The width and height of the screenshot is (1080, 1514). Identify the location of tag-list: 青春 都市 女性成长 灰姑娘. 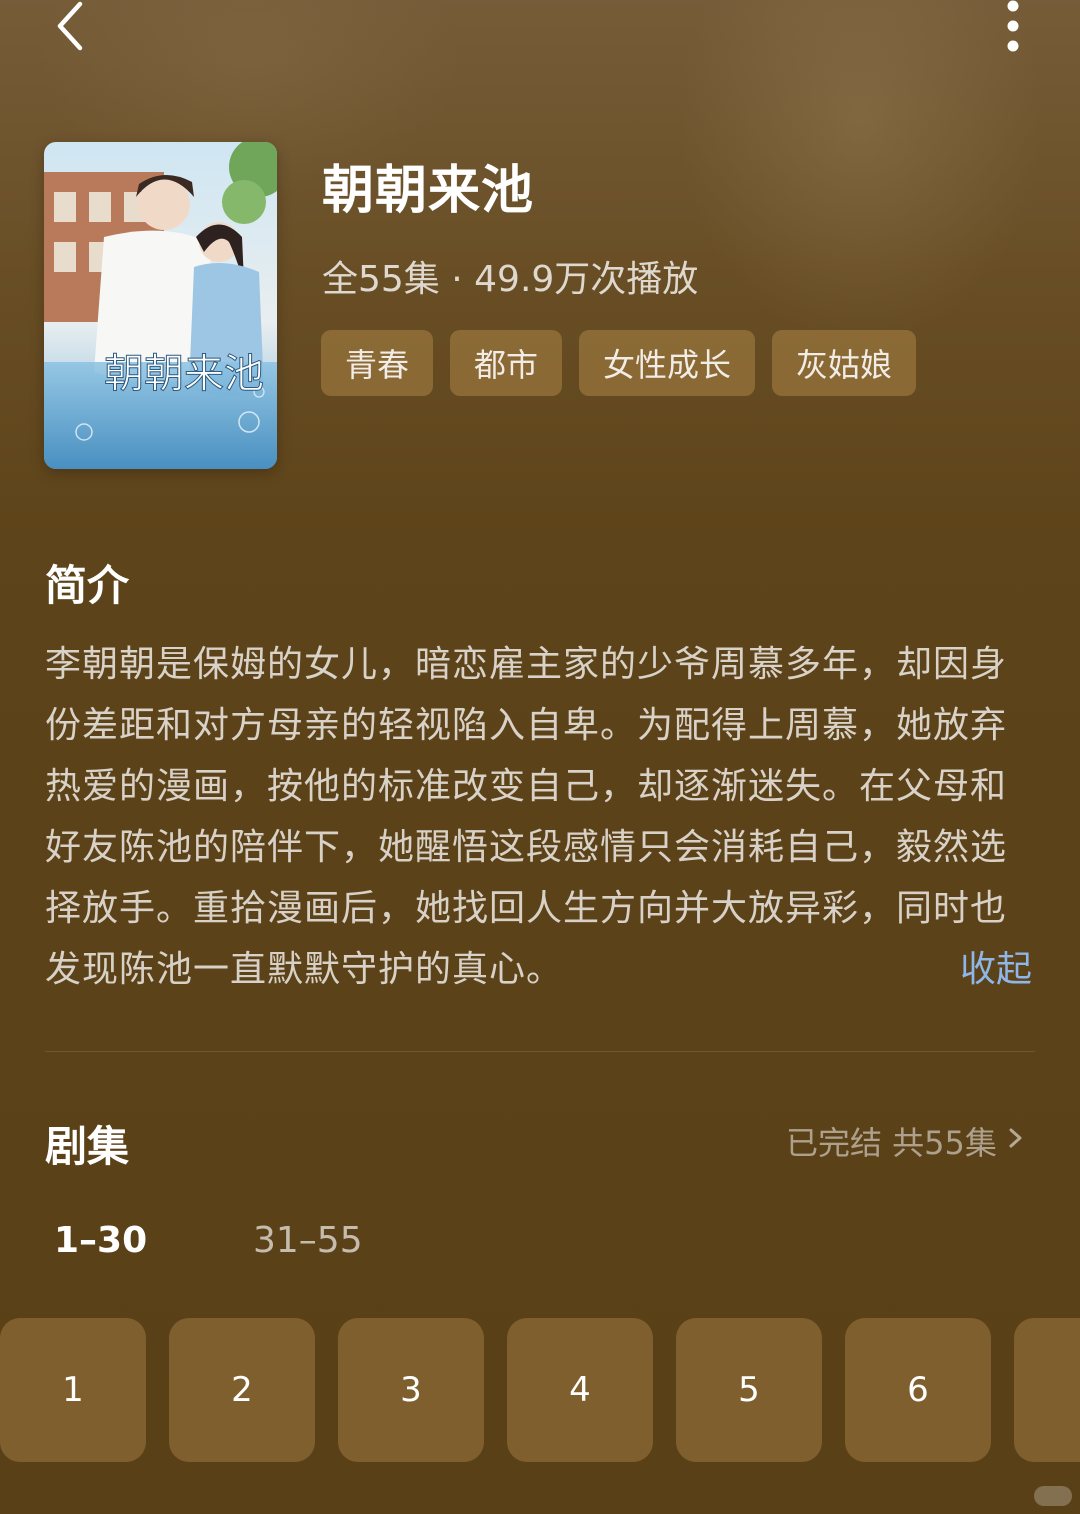
(619, 363).